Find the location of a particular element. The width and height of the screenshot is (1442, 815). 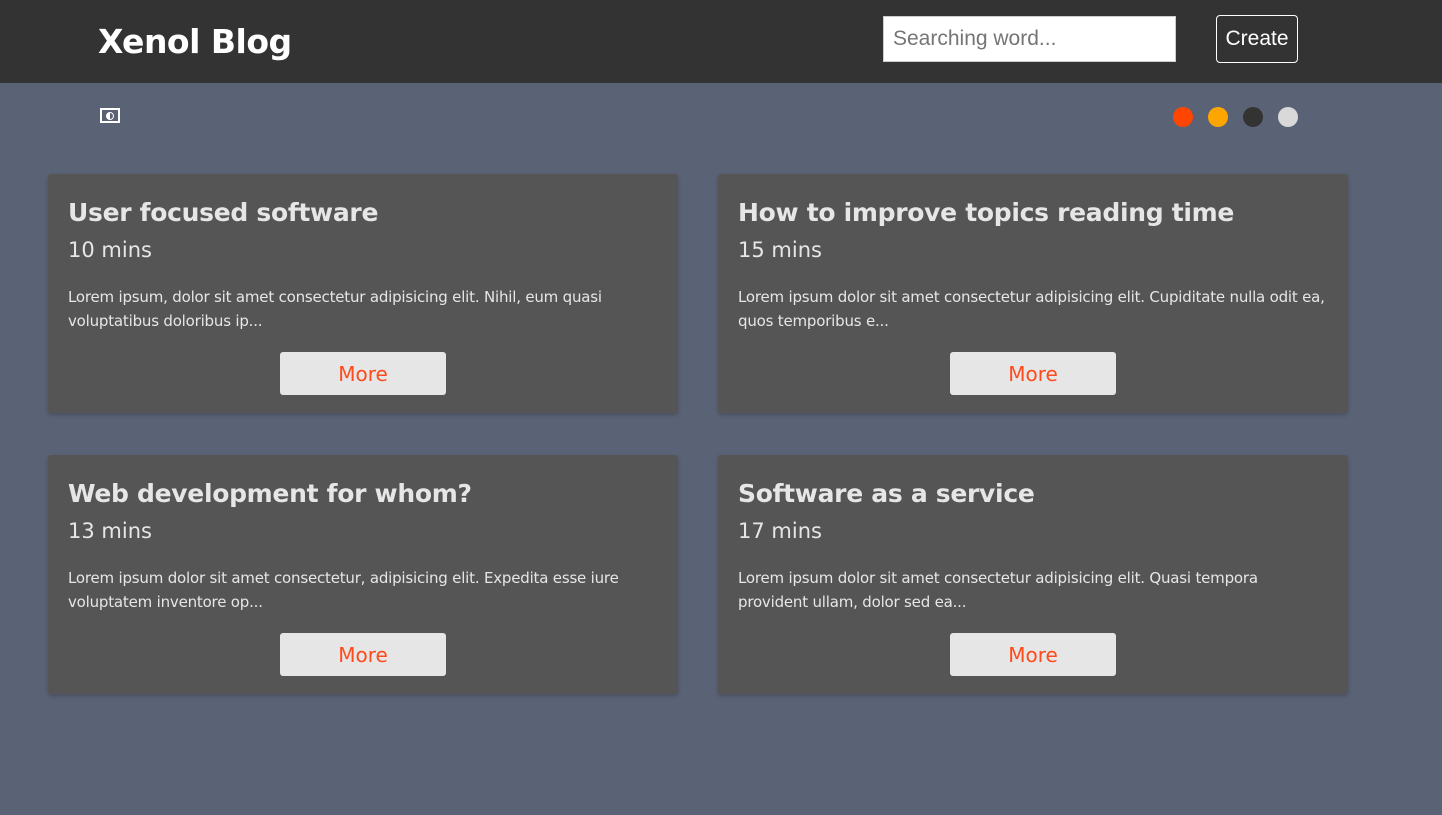

post-reading-time: 15 mins is located at coordinates (780, 250).